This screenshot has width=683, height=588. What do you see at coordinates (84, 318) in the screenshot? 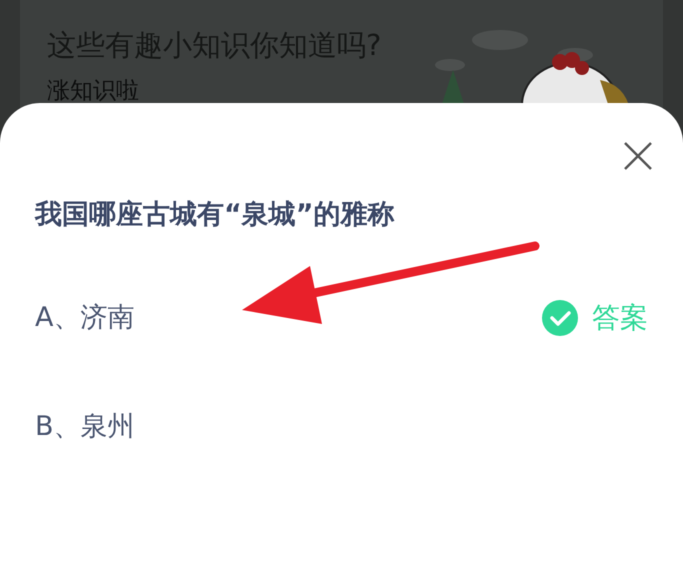
I see `option-text: A、济南` at bounding box center [84, 318].